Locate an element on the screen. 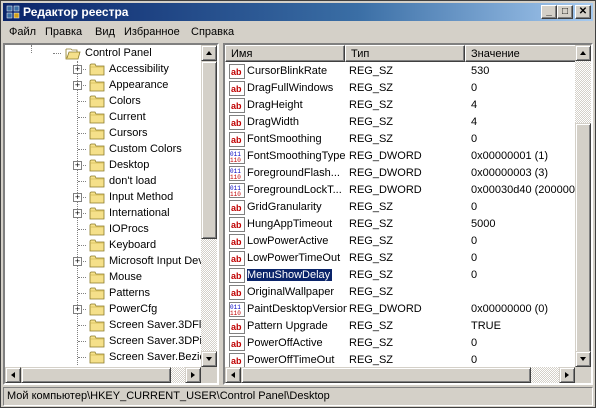  value-data: 5000 is located at coordinates (483, 224).